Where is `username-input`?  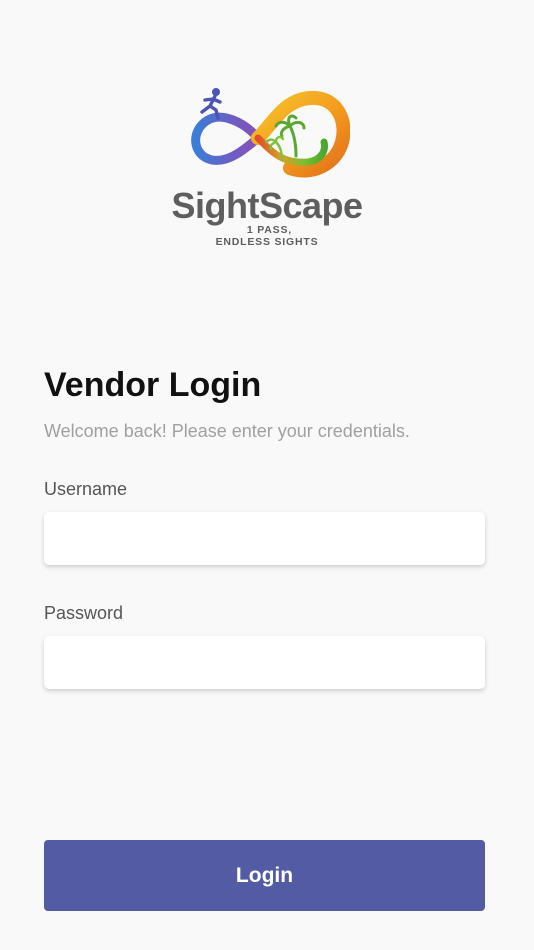
username-input is located at coordinates (264, 538).